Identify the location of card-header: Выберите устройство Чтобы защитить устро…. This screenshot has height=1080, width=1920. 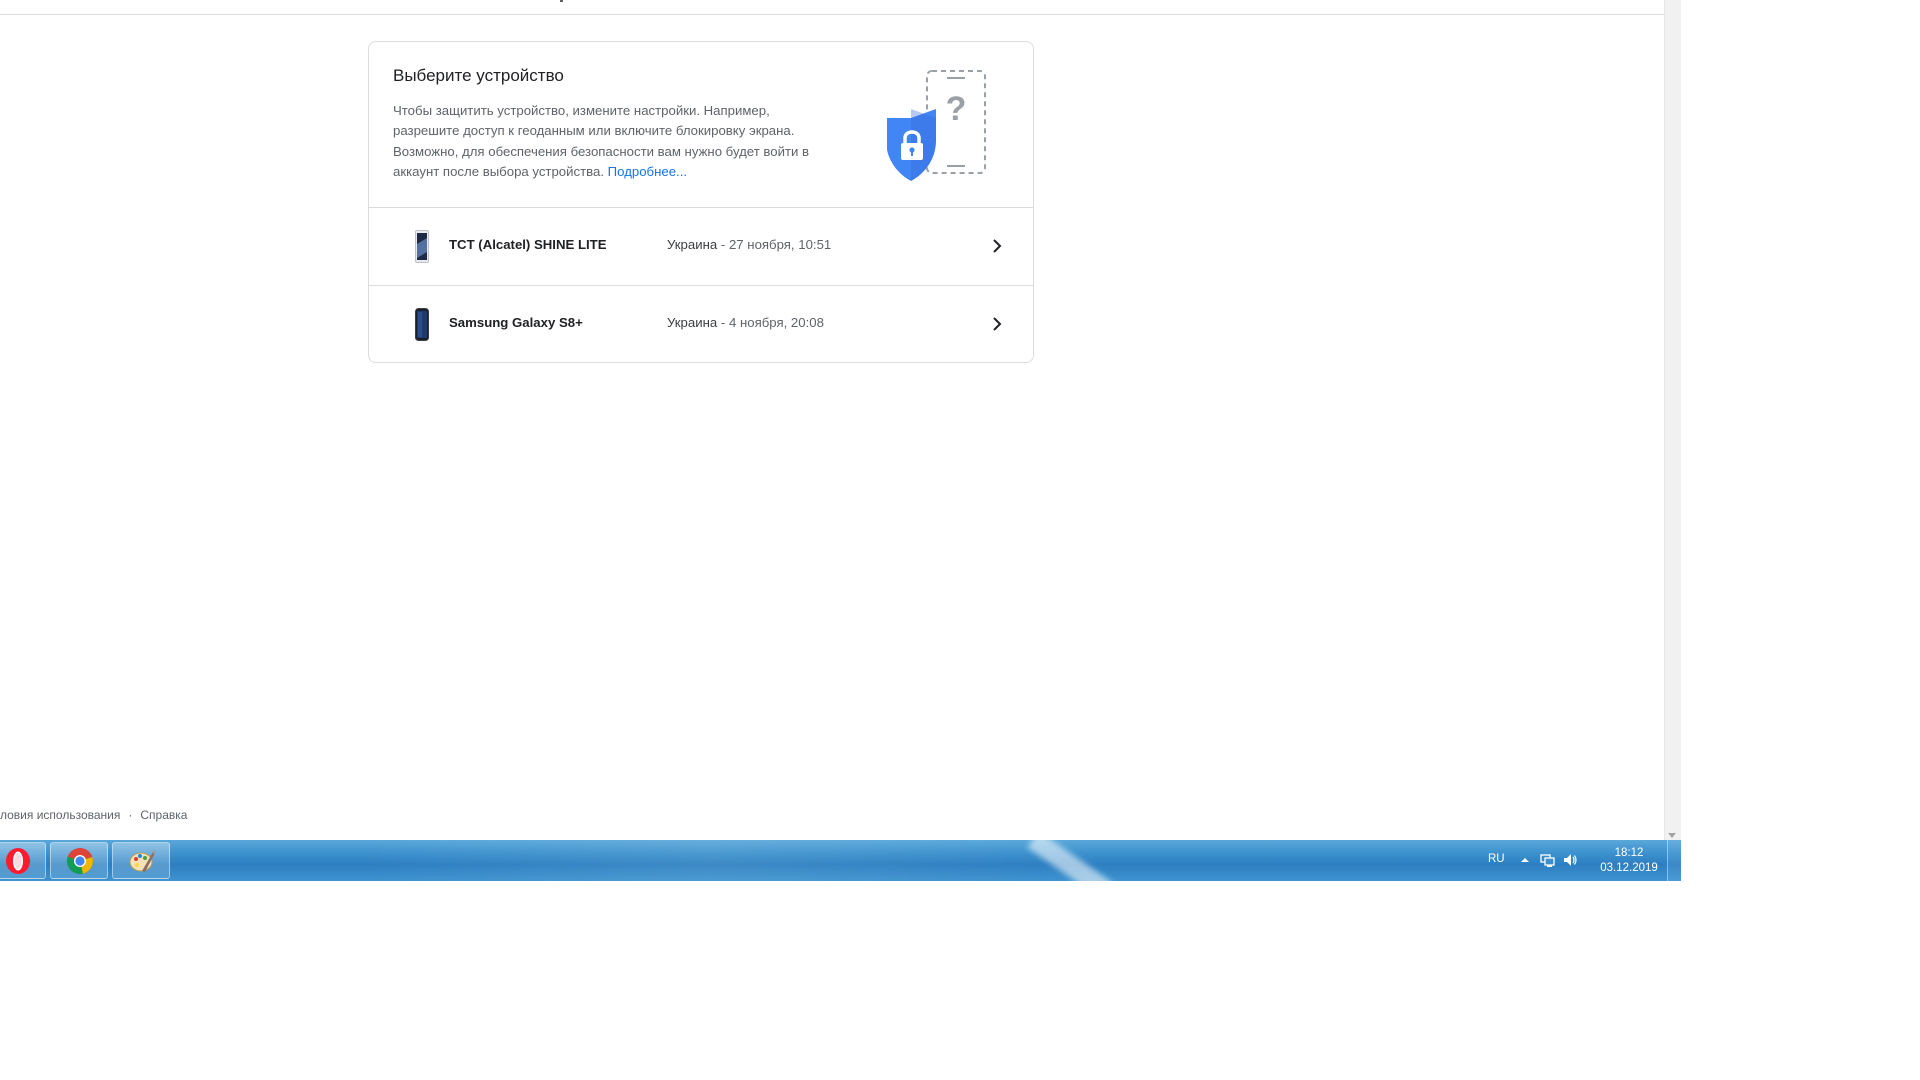
(701, 124).